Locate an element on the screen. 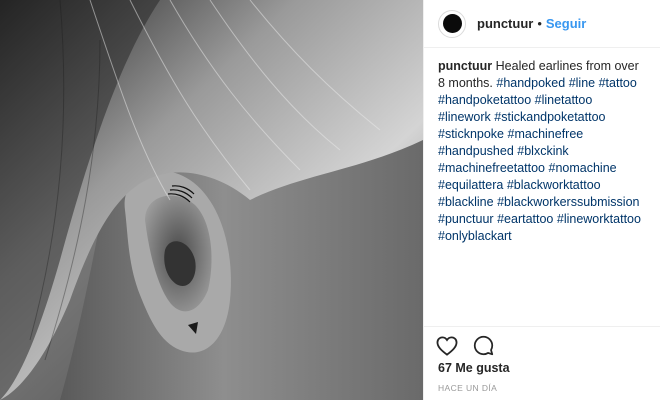 Image resolution: width=660 pixels, height=400 pixels. hashtag-link: #handpoketattoo is located at coordinates (484, 100).